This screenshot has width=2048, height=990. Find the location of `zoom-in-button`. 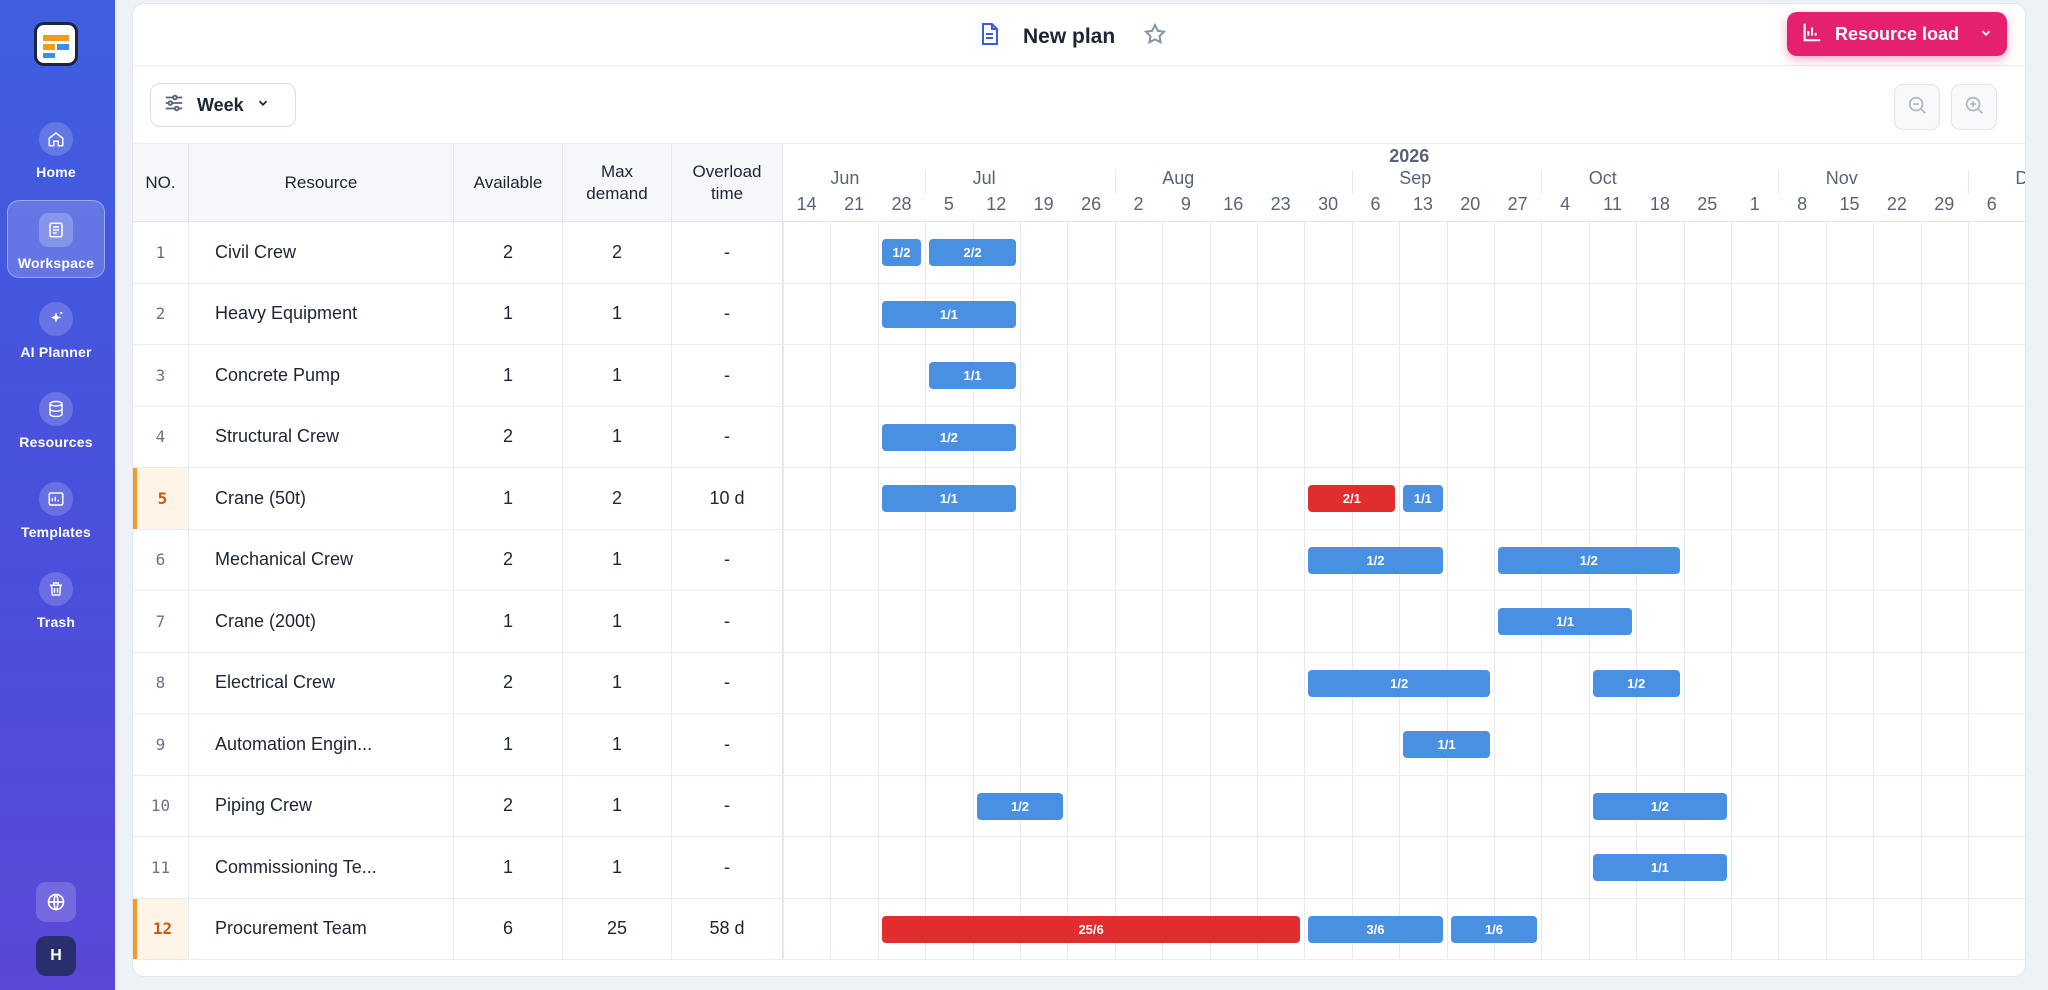

zoom-in-button is located at coordinates (1974, 107).